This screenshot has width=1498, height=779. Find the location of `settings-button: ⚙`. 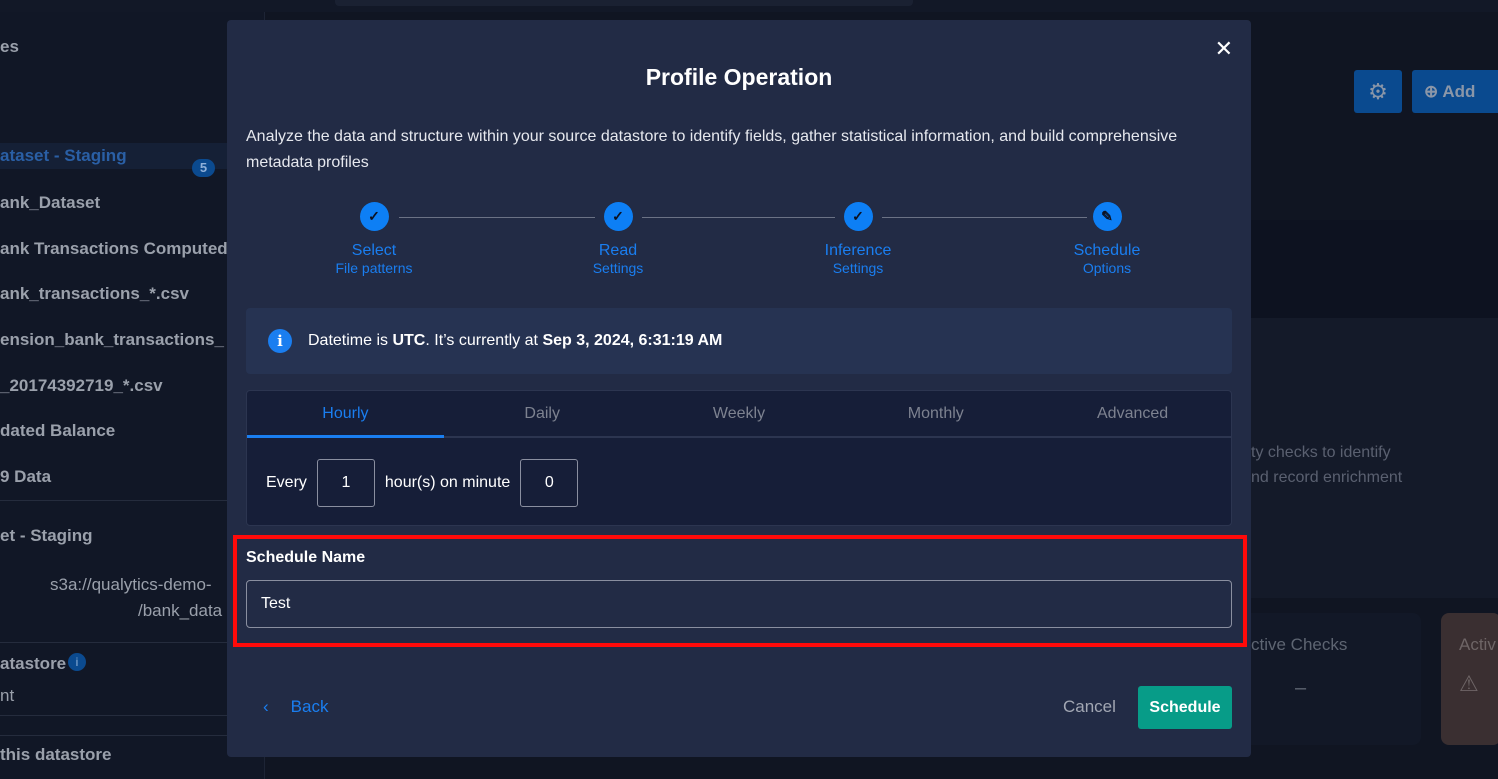

settings-button: ⚙ is located at coordinates (1378, 91).